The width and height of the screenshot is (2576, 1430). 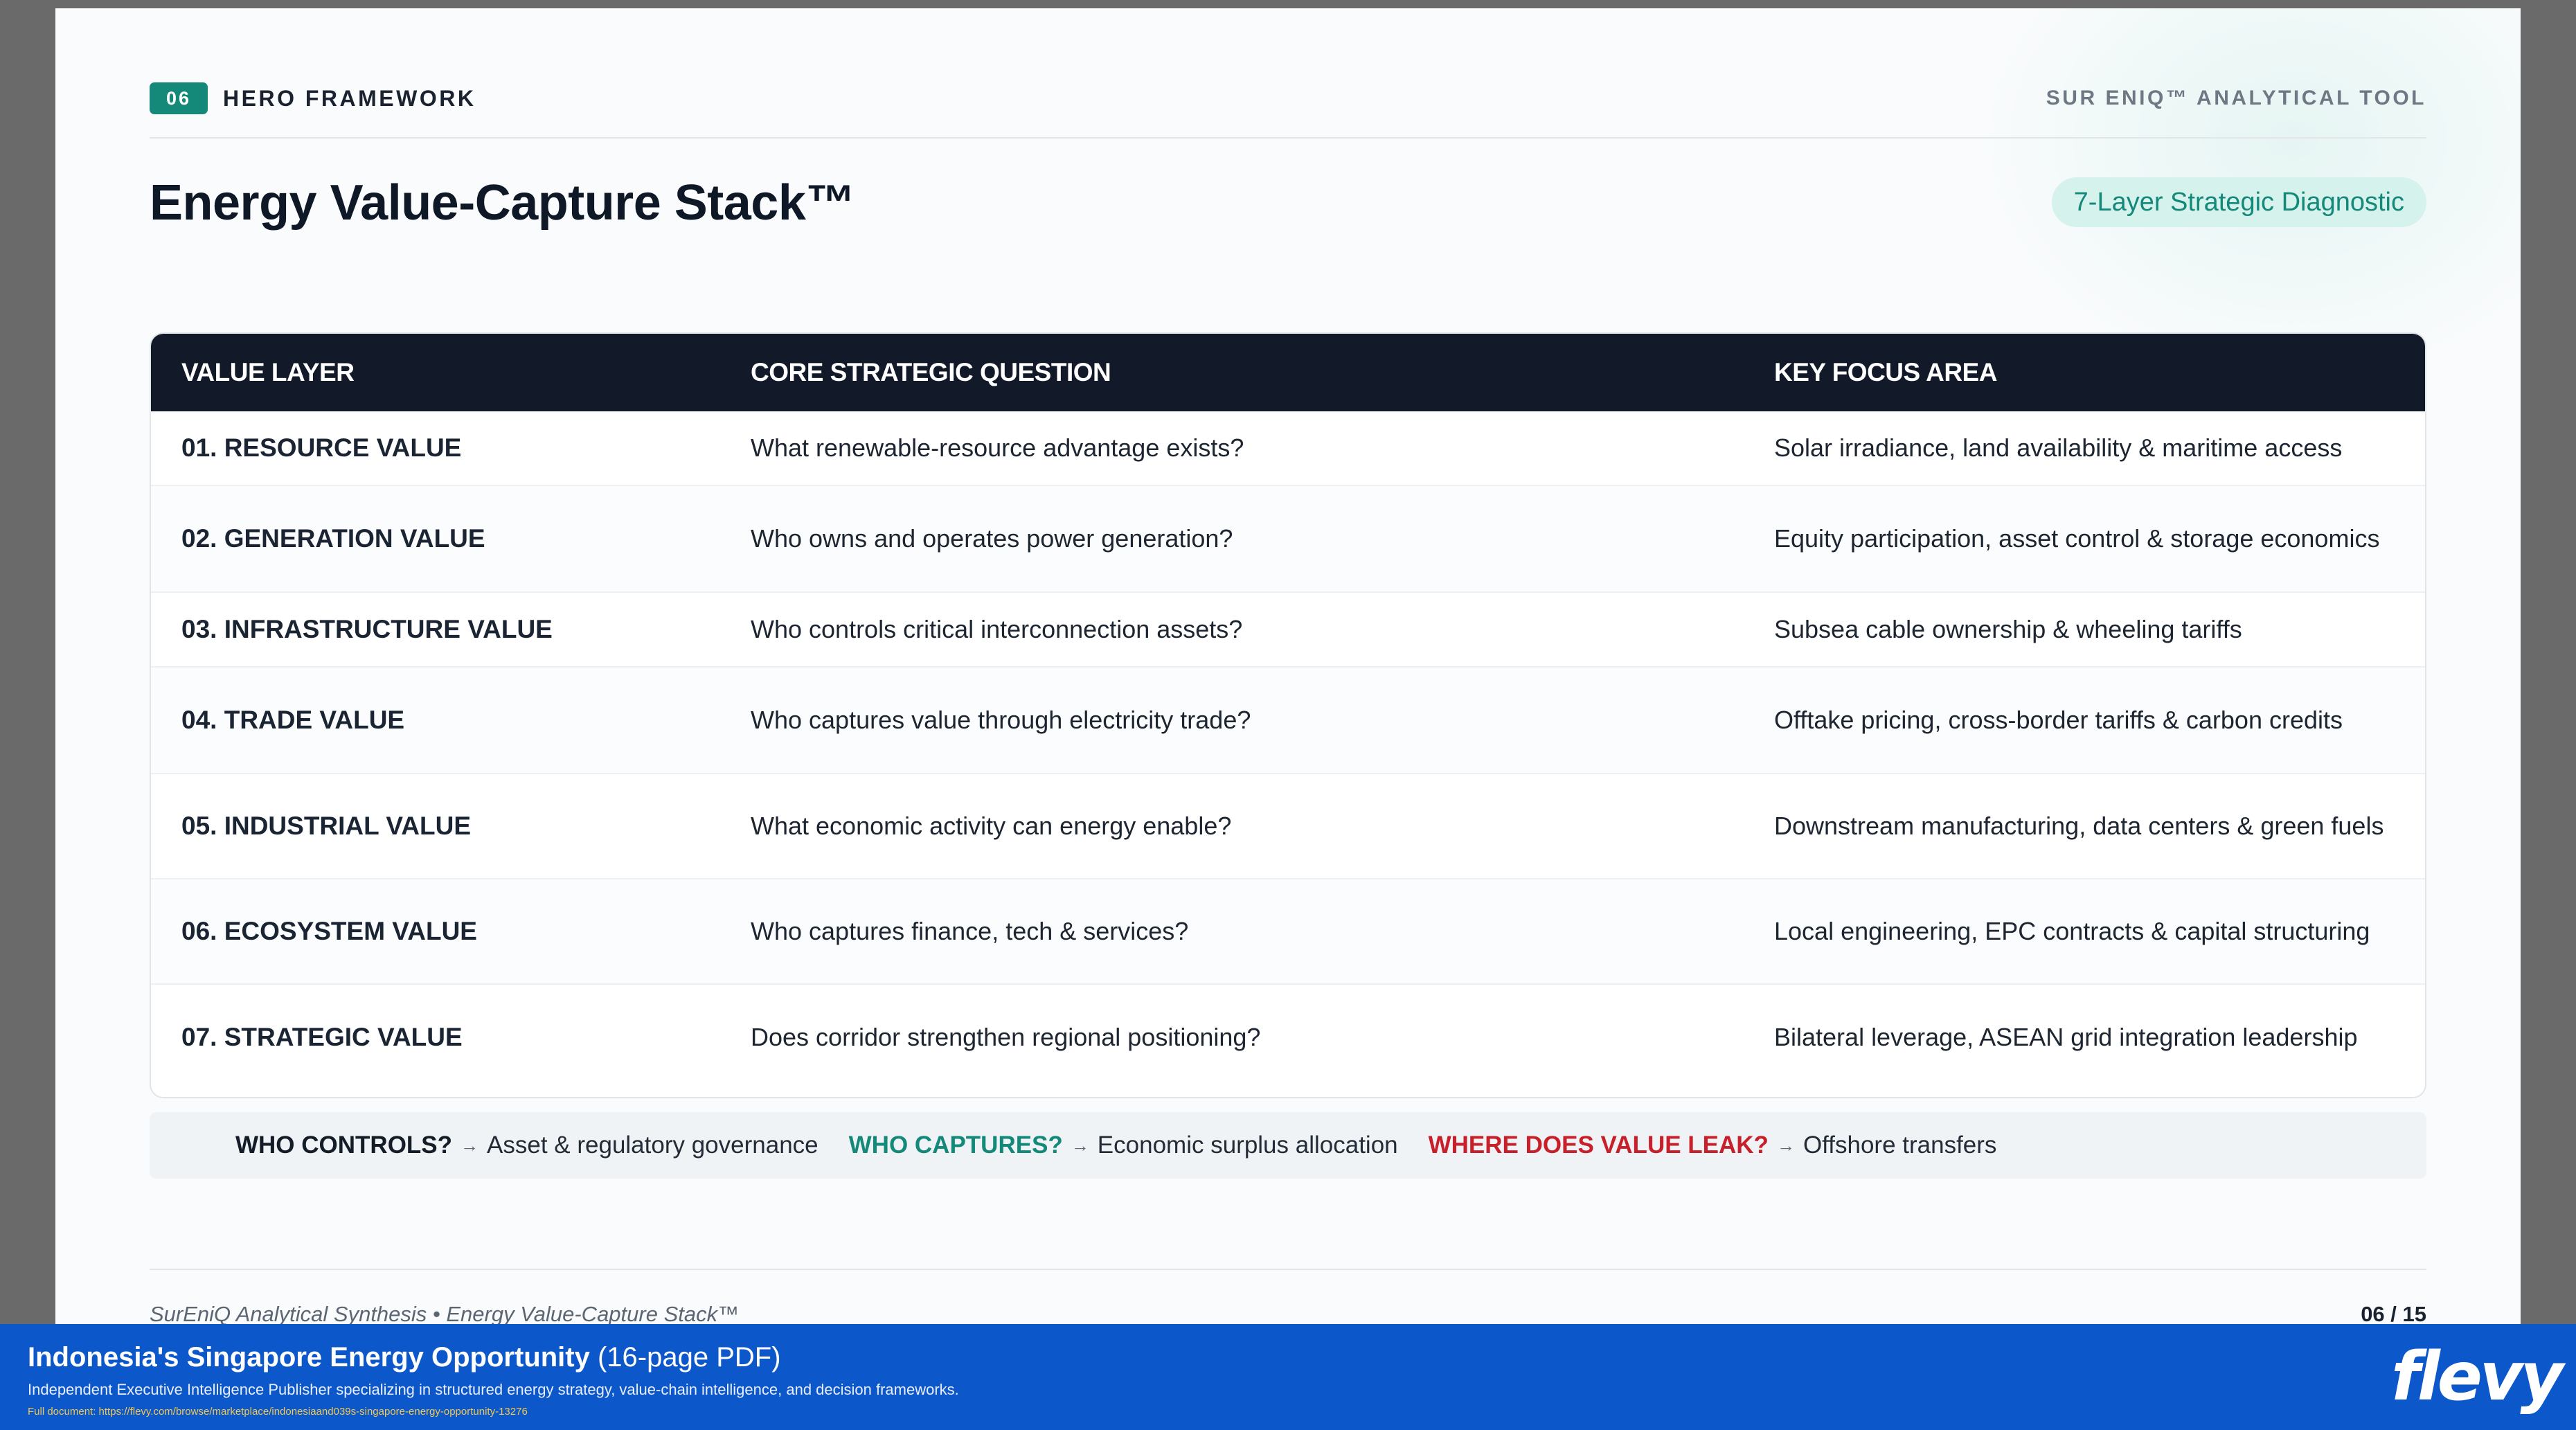 I want to click on banner-title-sub: (16-page PDF), so click(x=689, y=1357).